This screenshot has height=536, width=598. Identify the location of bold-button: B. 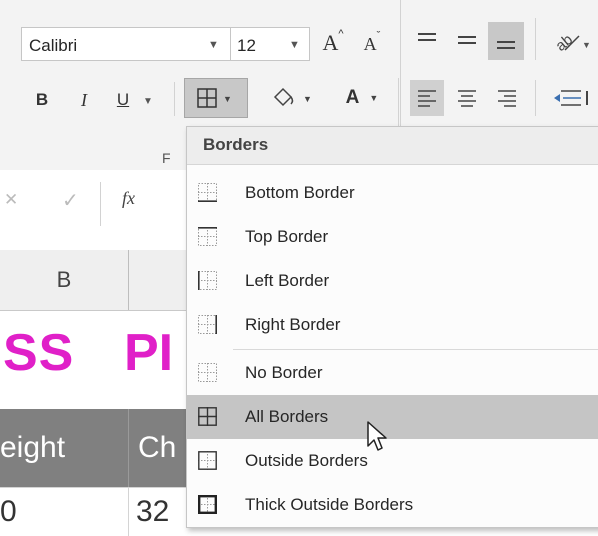
(42, 100).